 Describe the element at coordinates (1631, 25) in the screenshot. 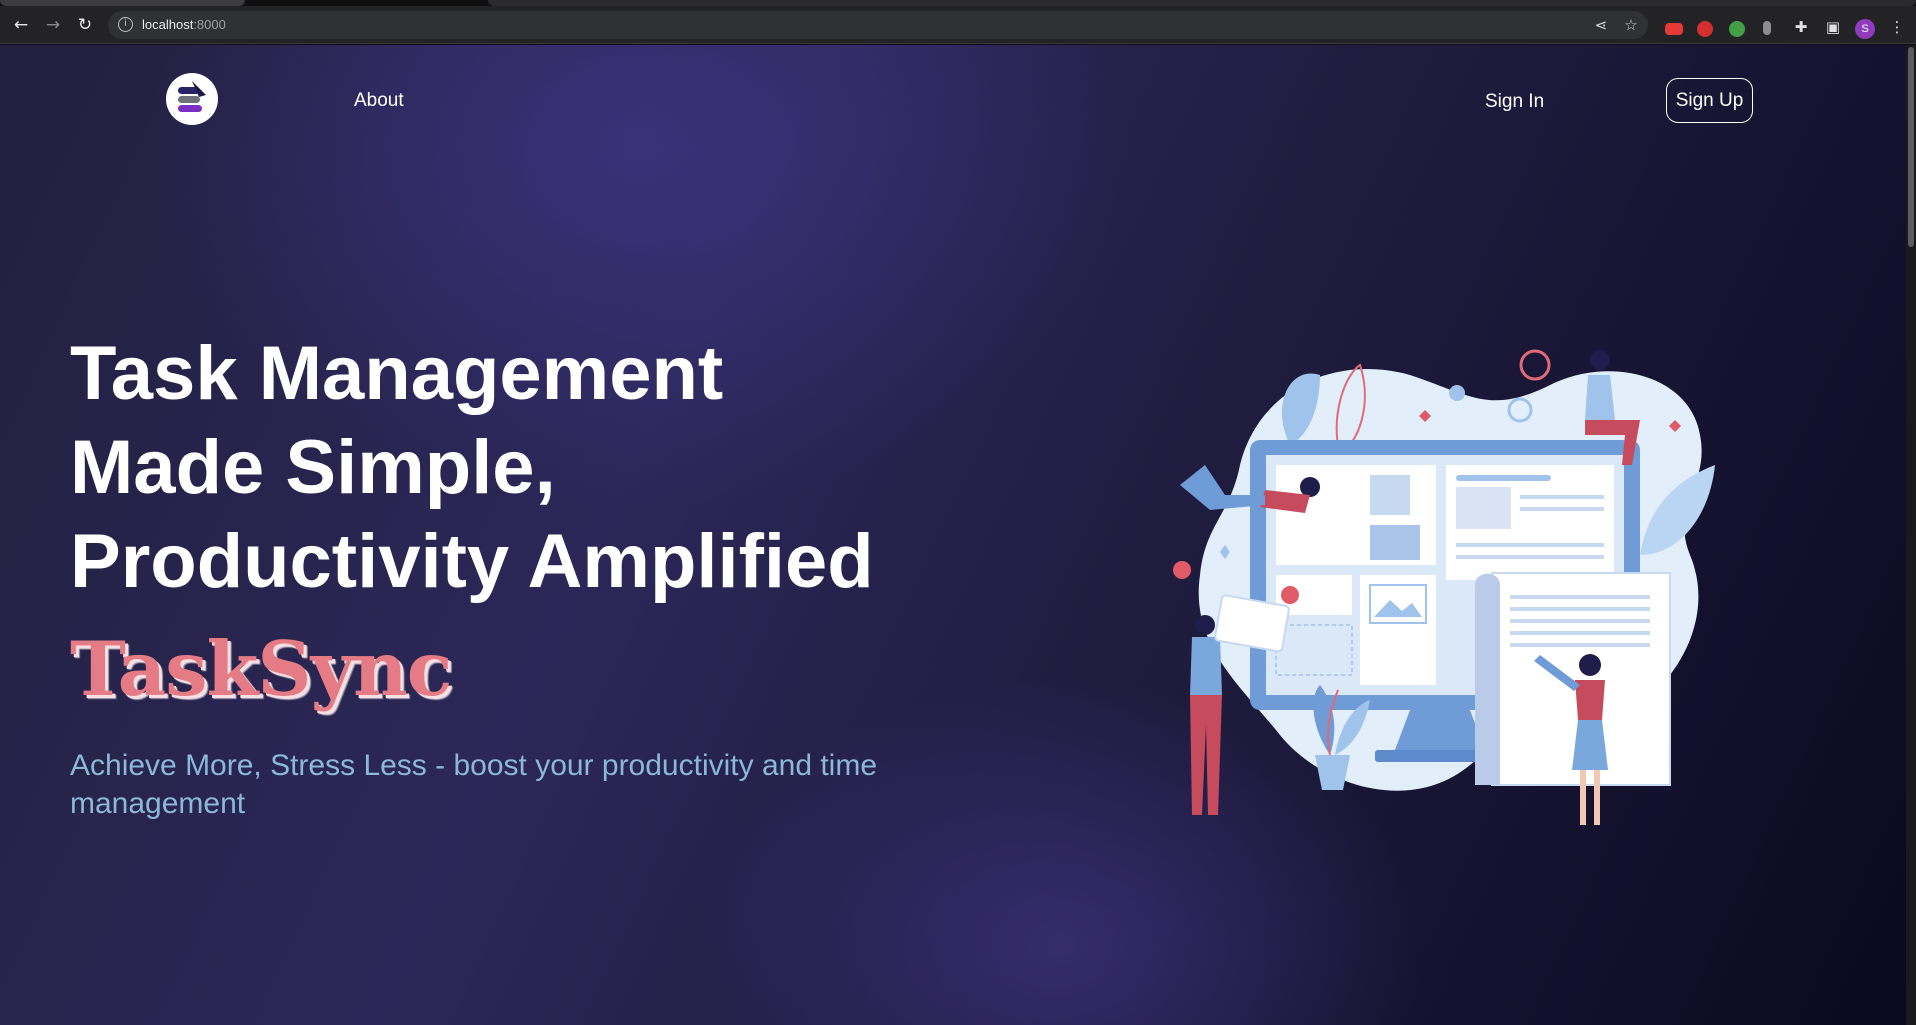

I see `bookmark-star-icon: ☆` at that location.